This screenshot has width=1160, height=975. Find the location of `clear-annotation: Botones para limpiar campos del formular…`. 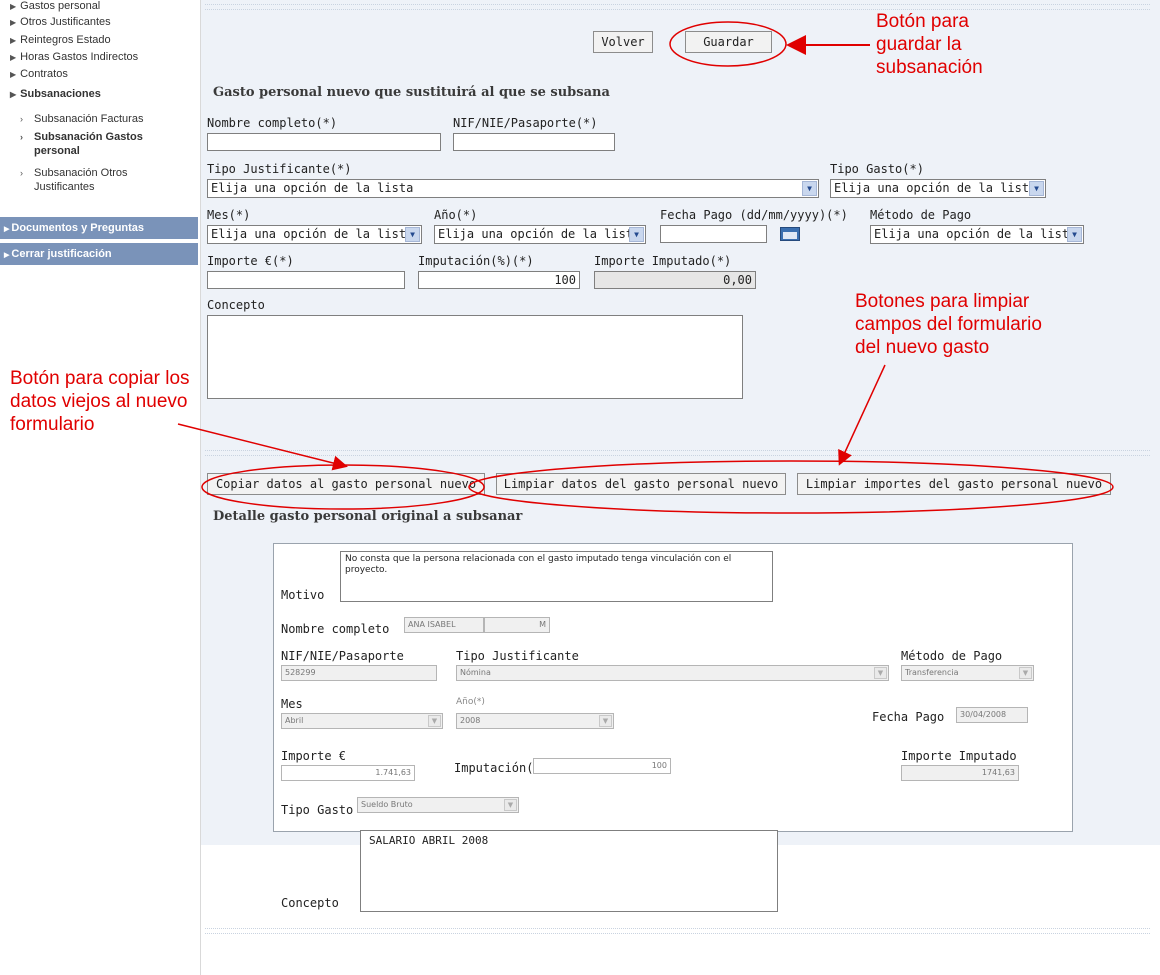

clear-annotation: Botones para limpiar campos del formular… is located at coordinates (948, 324).